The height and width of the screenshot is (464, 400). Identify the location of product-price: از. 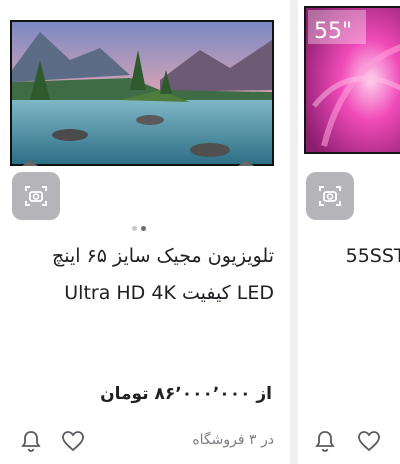
(389, 394).